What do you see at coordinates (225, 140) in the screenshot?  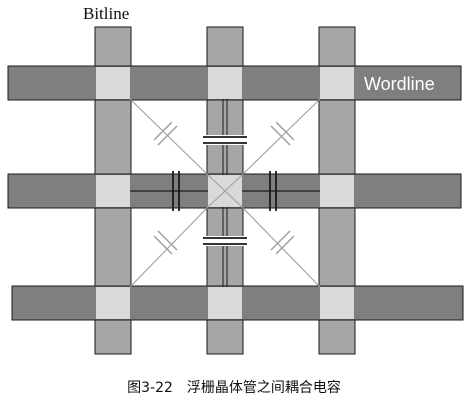 I see `capacitor-vertical-top` at bounding box center [225, 140].